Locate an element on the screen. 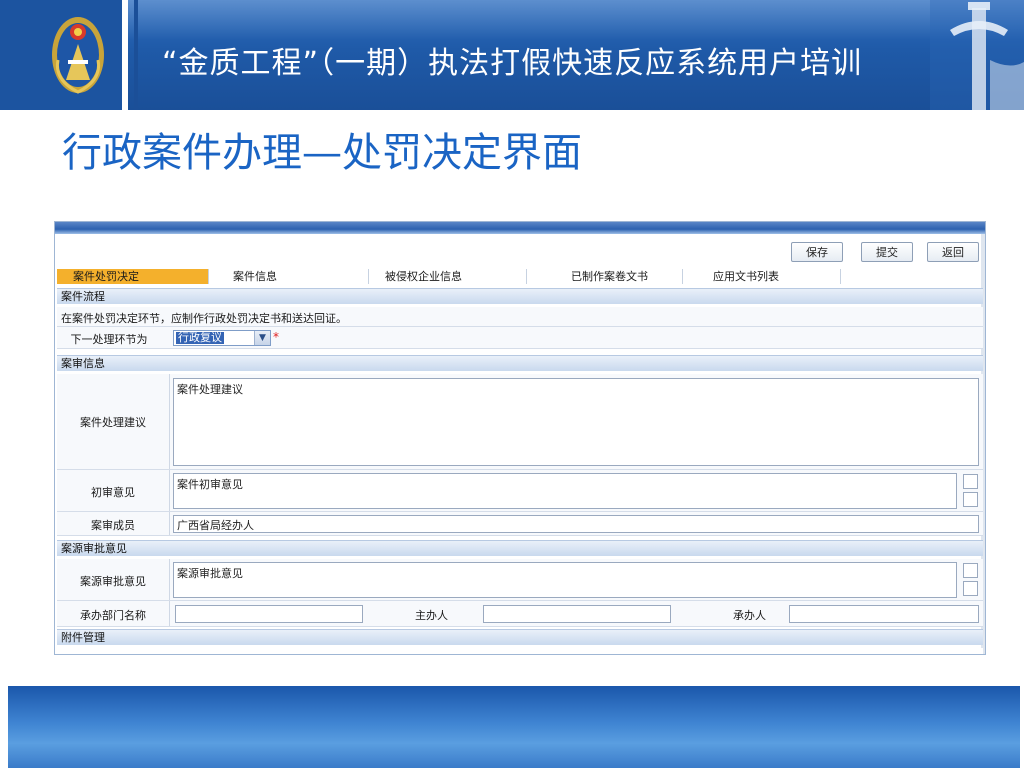  header-band: “金质工程”（一期）执法打假快速反应系统用户培训 is located at coordinates (512, 55).